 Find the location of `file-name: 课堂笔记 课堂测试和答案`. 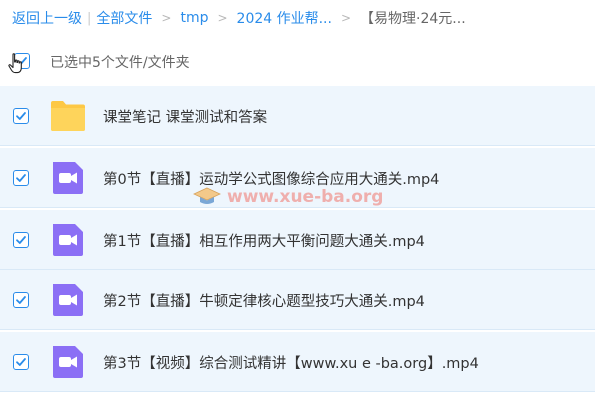

file-name: 课堂笔记 课堂测试和答案 is located at coordinates (185, 116).